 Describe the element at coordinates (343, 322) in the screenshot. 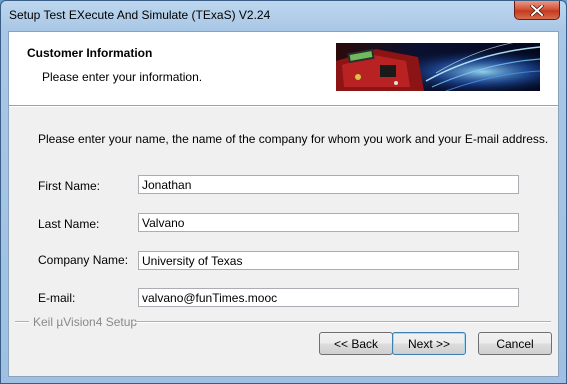

I see `group-divider-right` at that location.